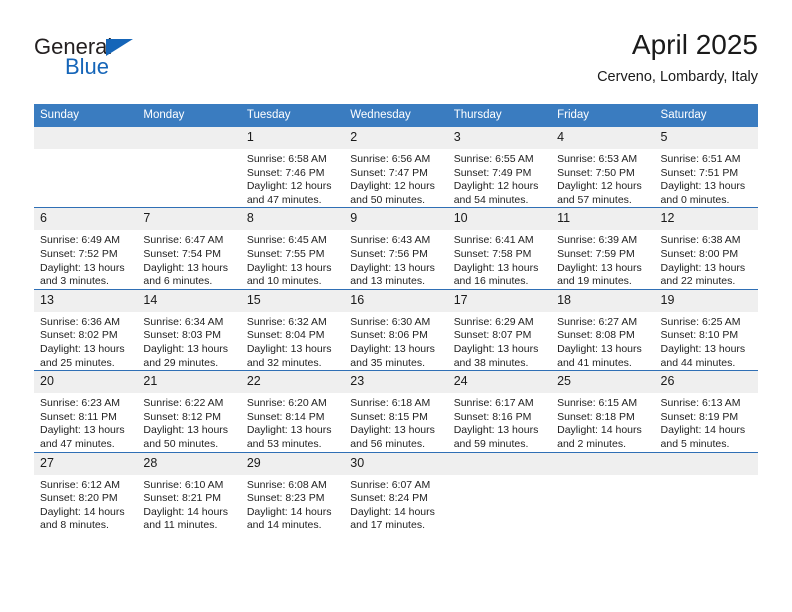 The image size is (792, 612). What do you see at coordinates (499, 300) in the screenshot?
I see `day-number: 17` at bounding box center [499, 300].